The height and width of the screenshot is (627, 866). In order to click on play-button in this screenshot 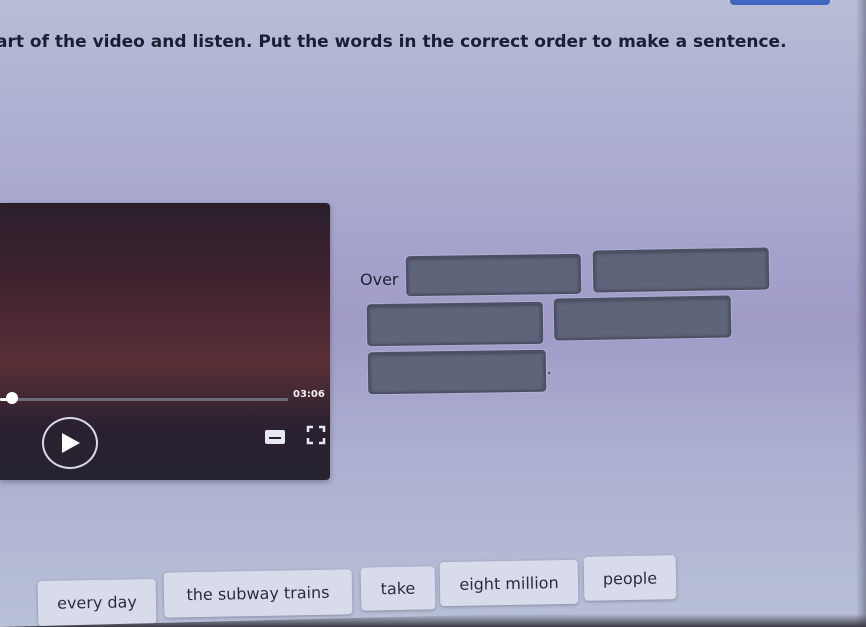, I will do `click(70, 443)`.